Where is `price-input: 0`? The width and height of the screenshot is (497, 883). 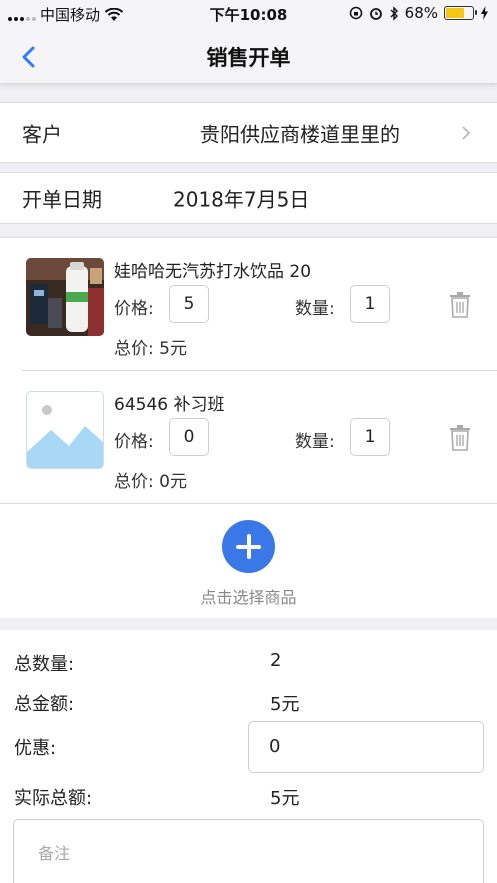 price-input: 0 is located at coordinates (189, 437).